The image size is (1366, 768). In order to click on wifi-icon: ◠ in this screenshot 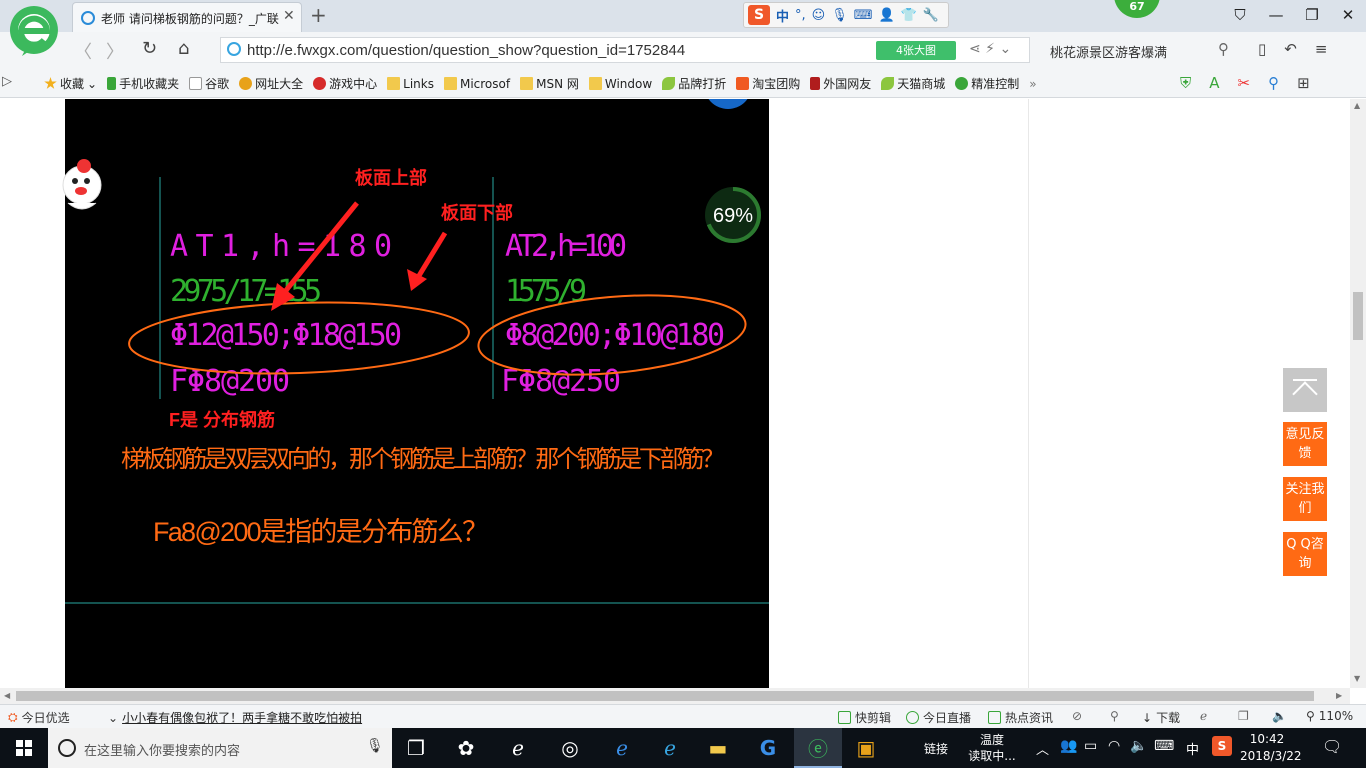, I will do `click(1114, 746)`.